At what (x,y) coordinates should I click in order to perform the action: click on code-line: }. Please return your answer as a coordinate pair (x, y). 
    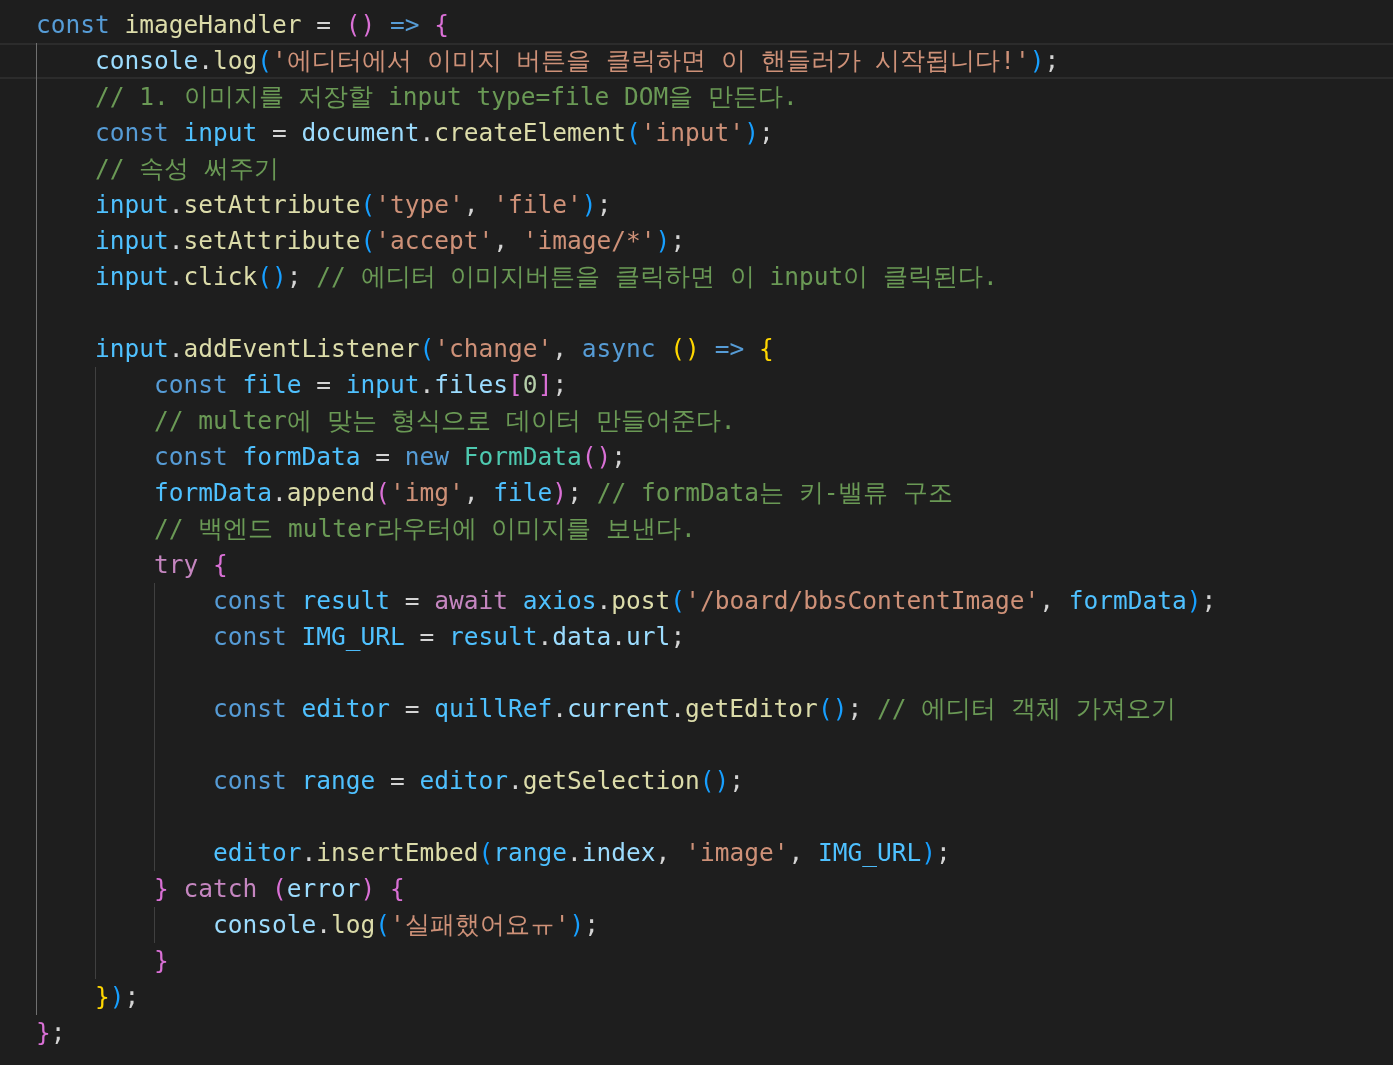
    Looking at the image, I should click on (161, 961).